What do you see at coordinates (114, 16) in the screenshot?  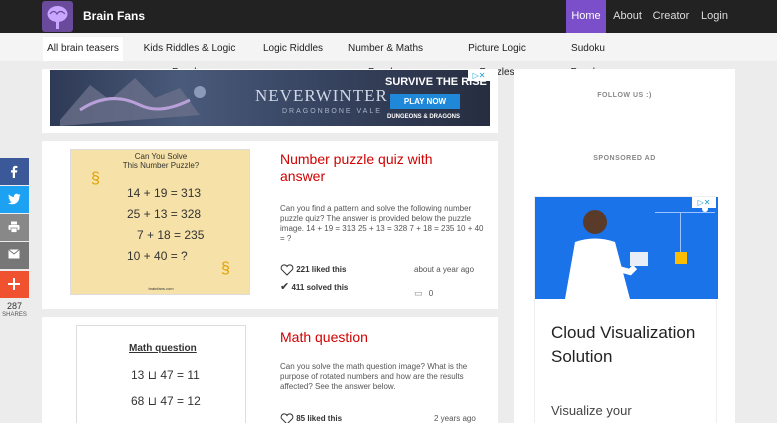 I see `brand-name: Brain Fans` at bounding box center [114, 16].